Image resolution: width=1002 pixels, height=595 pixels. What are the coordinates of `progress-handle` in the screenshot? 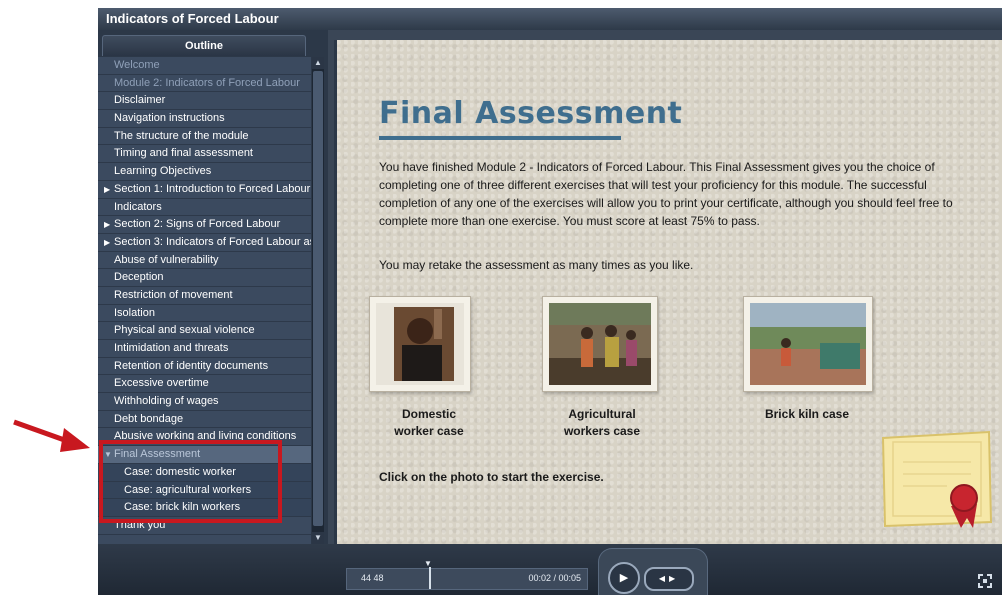 It's located at (430, 578).